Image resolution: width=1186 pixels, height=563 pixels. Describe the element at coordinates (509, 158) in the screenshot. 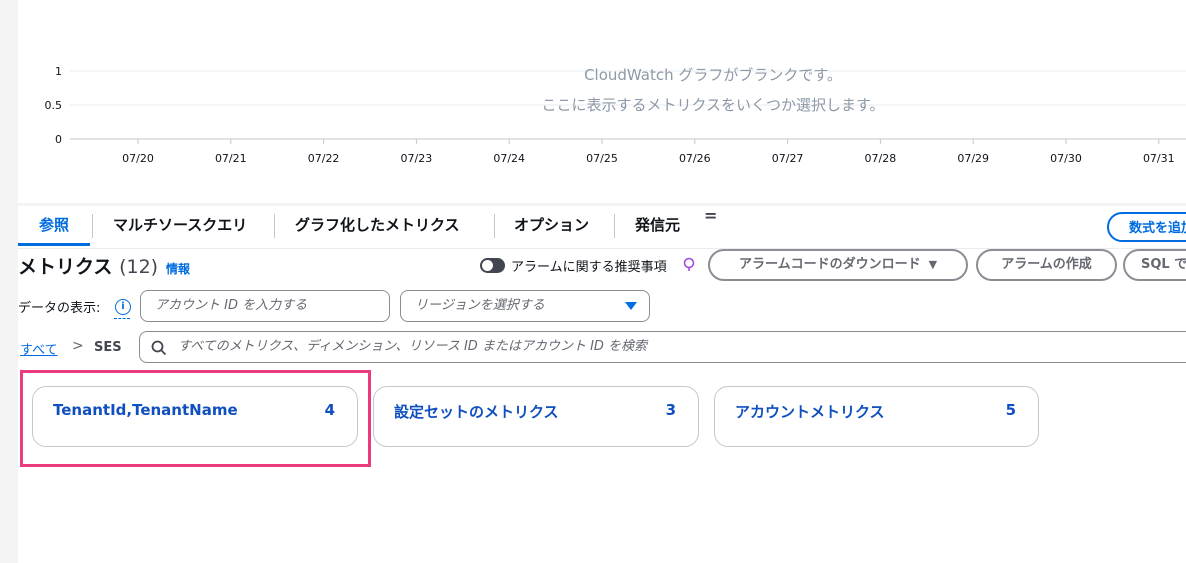

I see `x-tick-label: 07/24` at that location.